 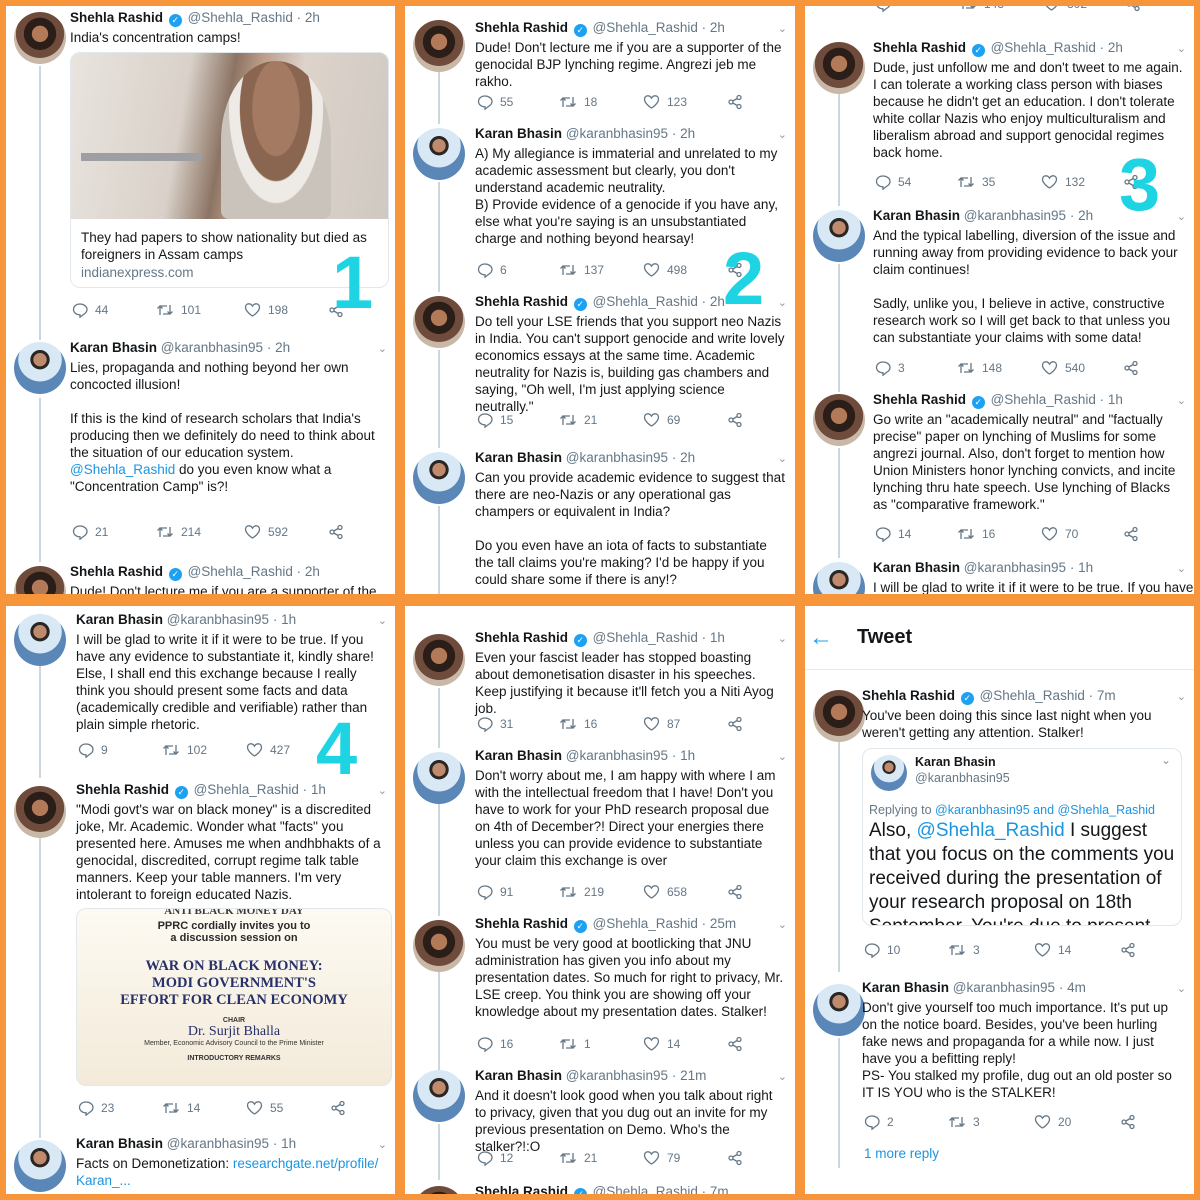 What do you see at coordinates (893, 534) in the screenshot?
I see `reply-button: 14` at bounding box center [893, 534].